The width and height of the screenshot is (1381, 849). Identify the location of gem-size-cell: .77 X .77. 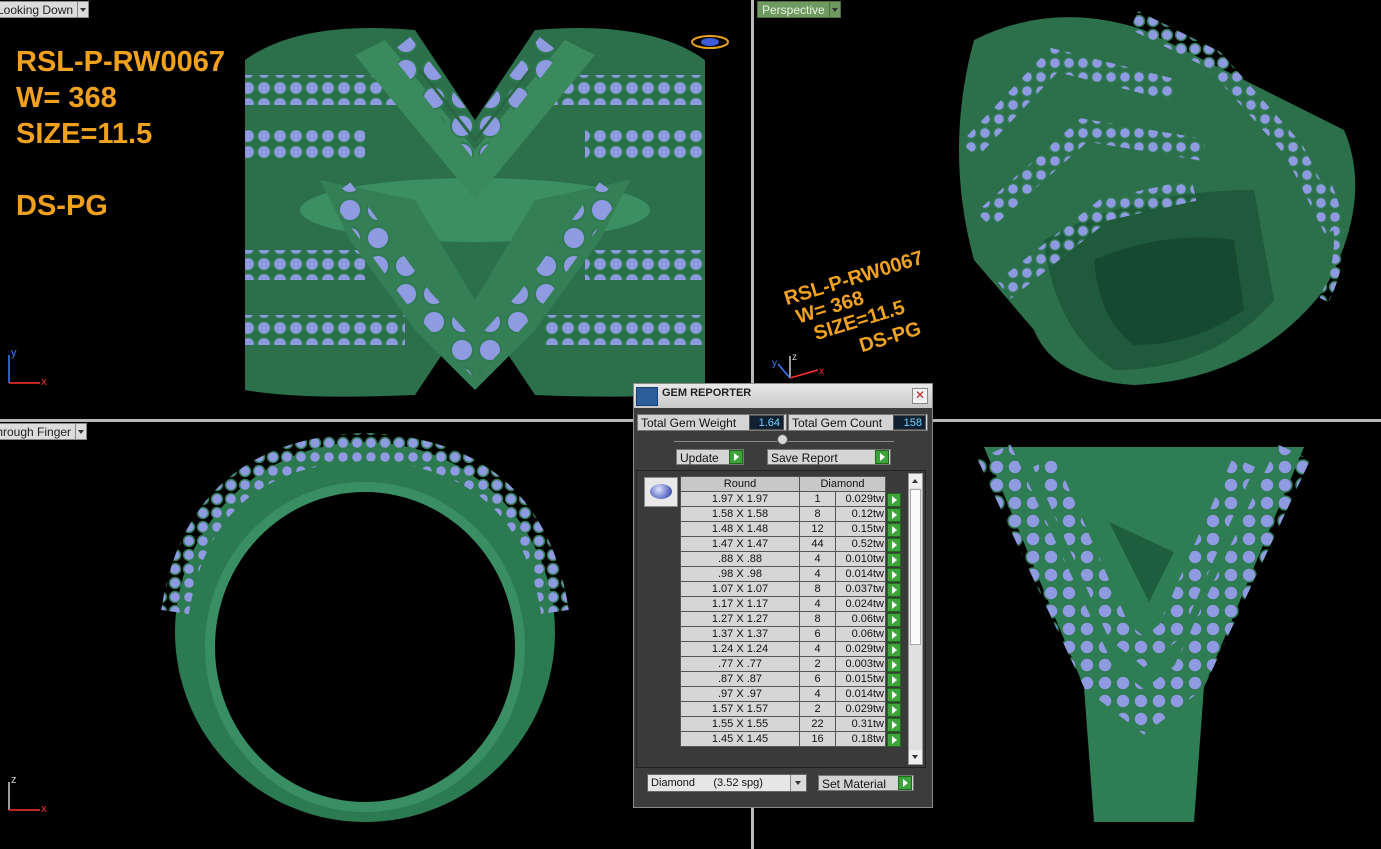
(740, 664).